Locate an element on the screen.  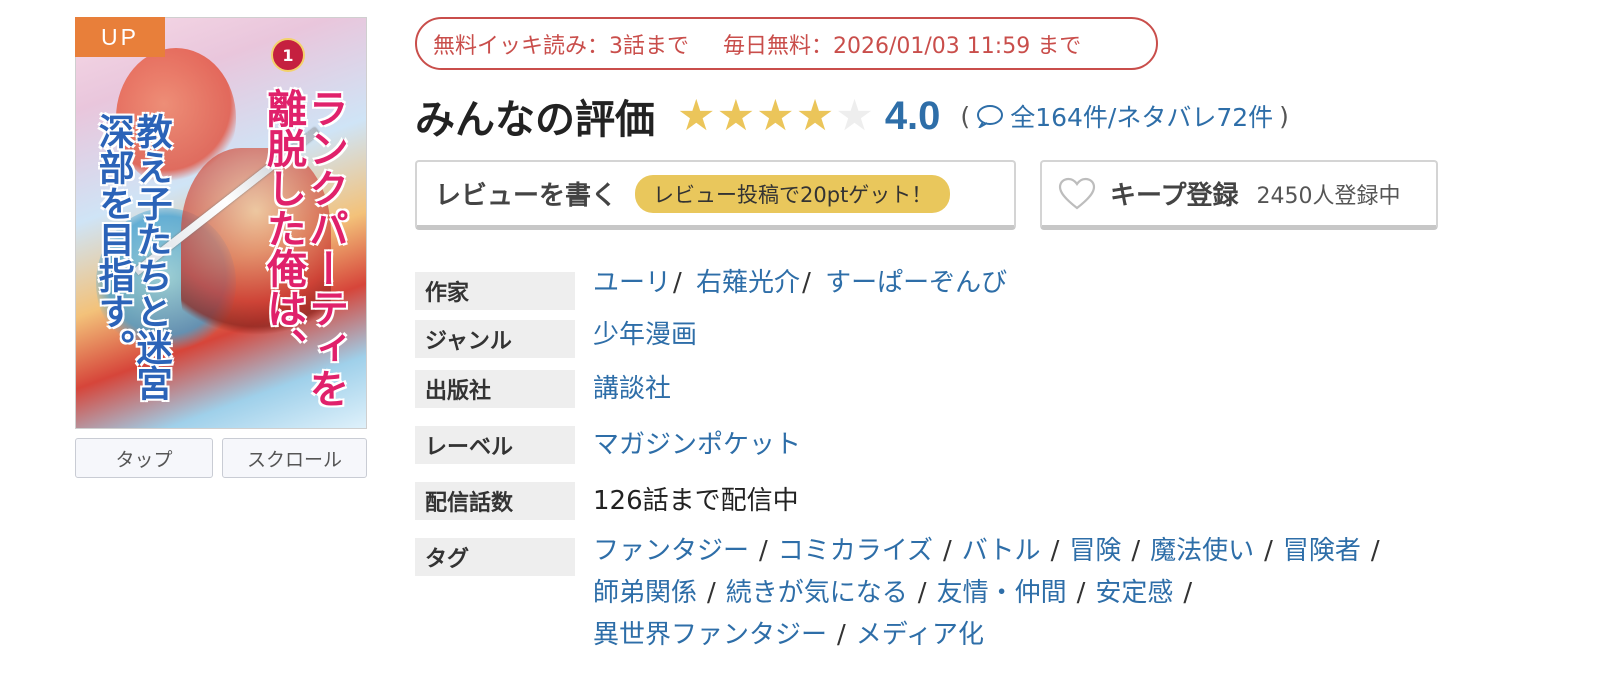
cover-volume-badge: 1 is located at coordinates (288, 55).